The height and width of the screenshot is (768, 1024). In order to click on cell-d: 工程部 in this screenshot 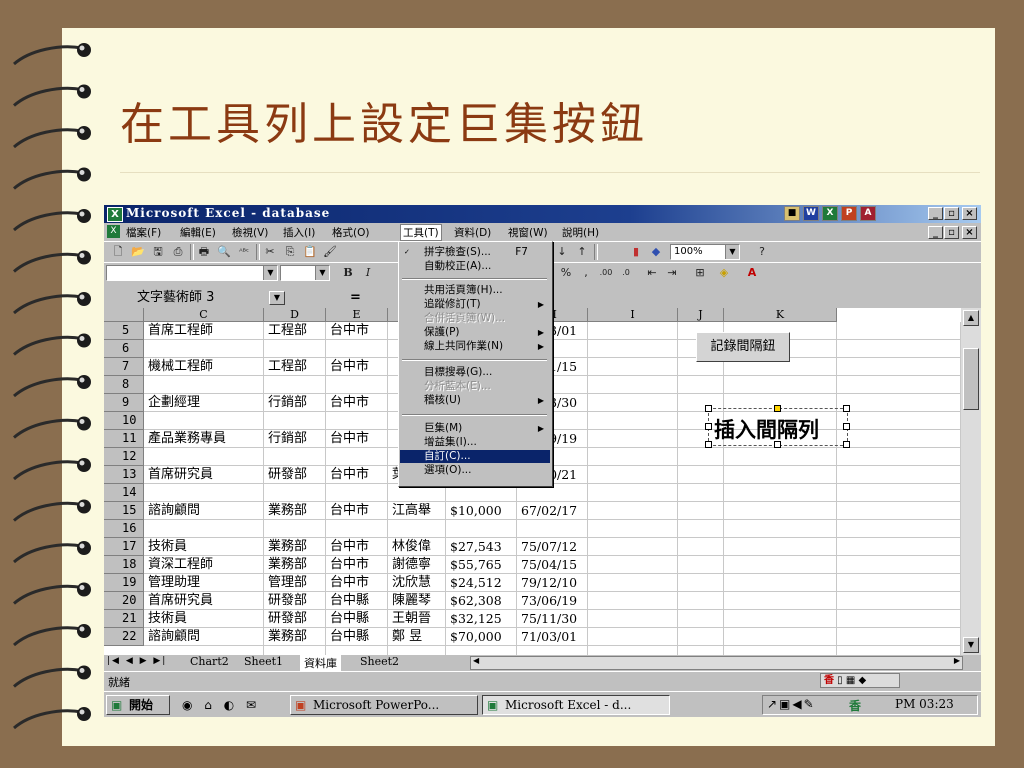, I will do `click(296, 367)`.